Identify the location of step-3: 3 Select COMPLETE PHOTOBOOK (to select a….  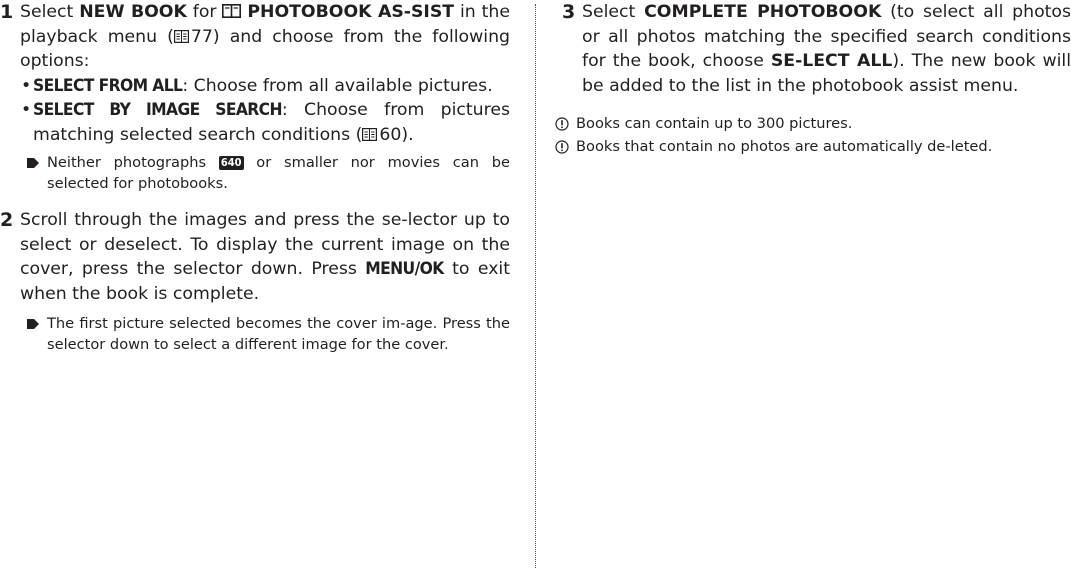
(813, 49).